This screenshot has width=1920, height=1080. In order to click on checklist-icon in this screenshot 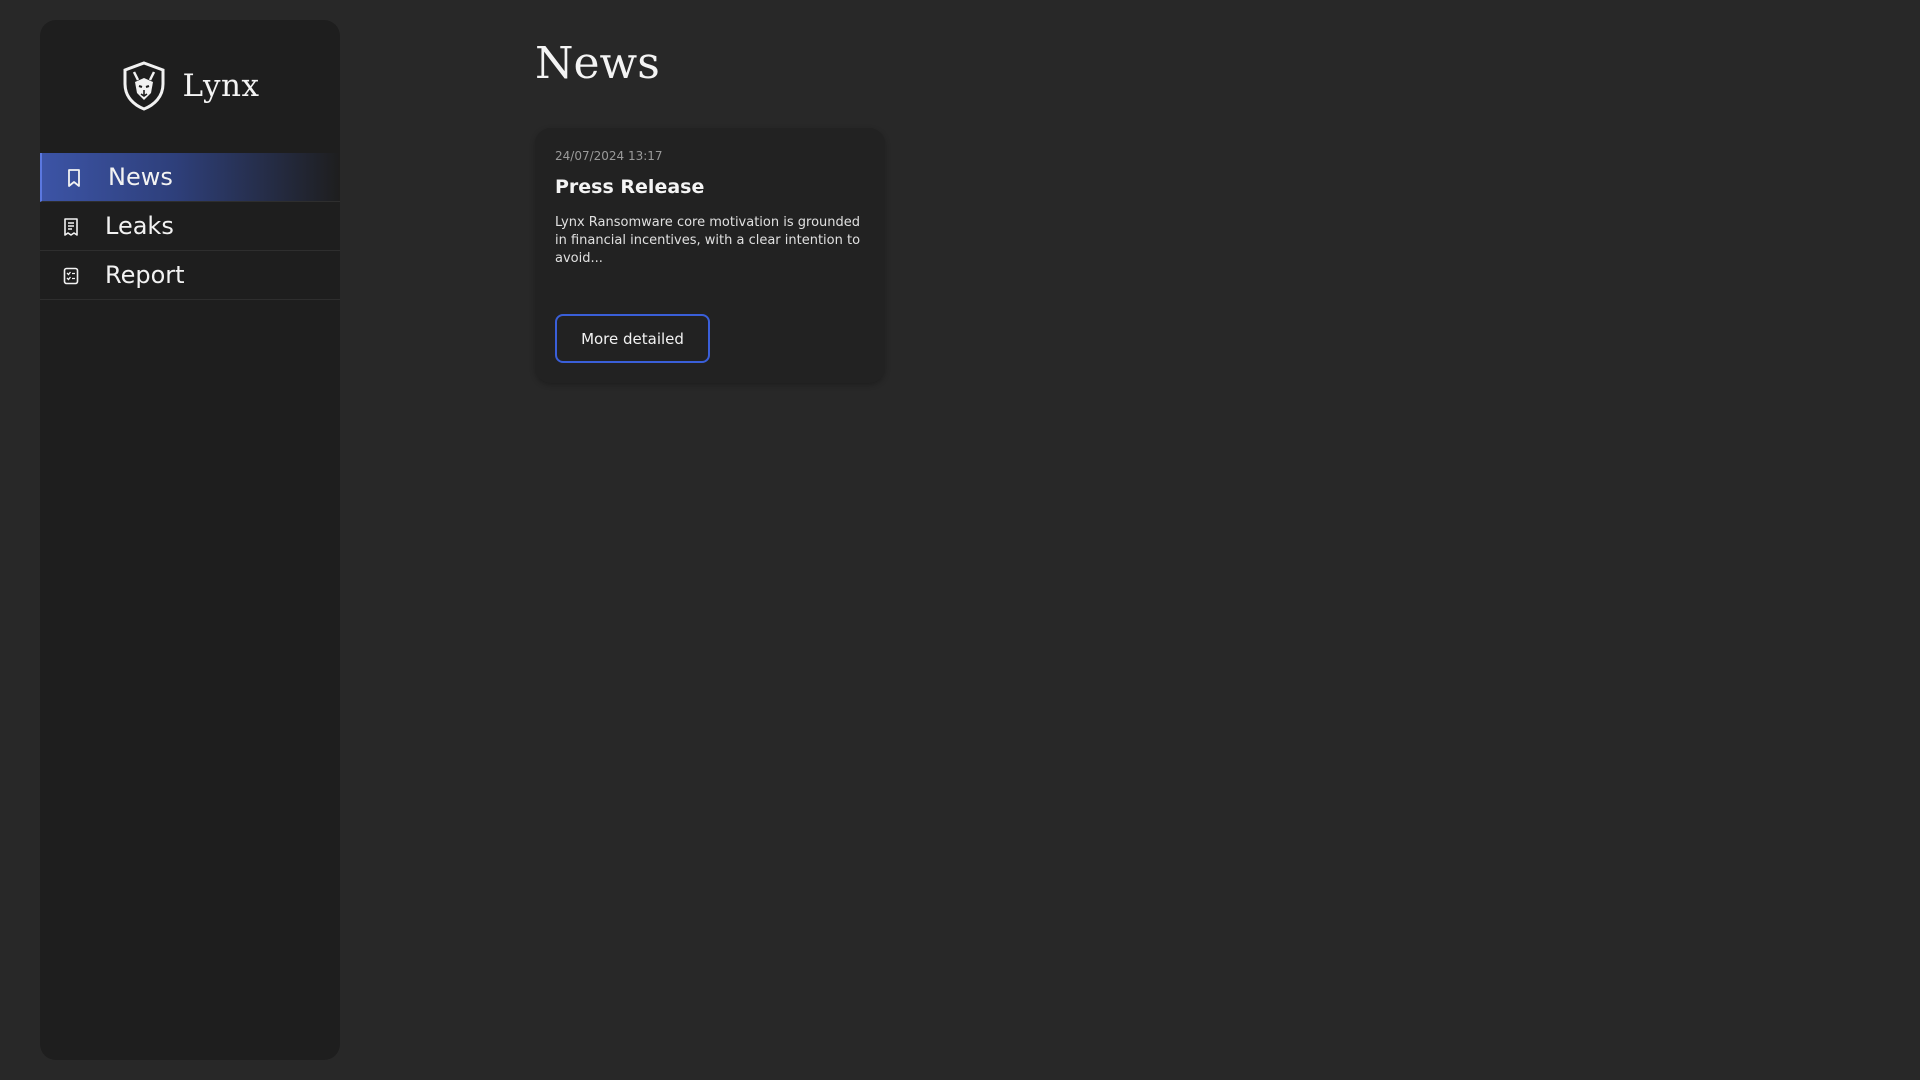, I will do `click(71, 276)`.